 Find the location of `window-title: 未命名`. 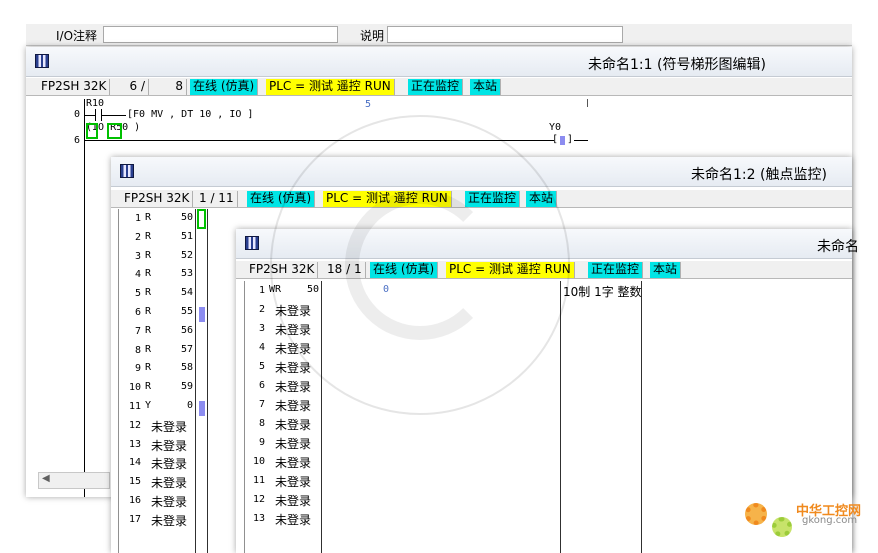

window-title: 未命名 is located at coordinates (838, 247).